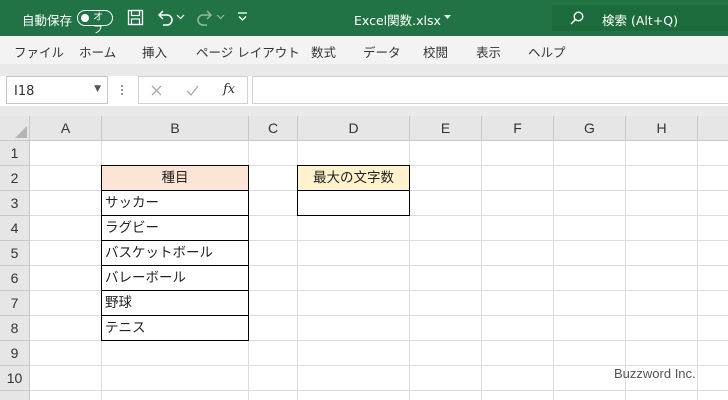 This screenshot has width=728, height=400. I want to click on name-box-dropdown-icon: ▼, so click(97, 89).